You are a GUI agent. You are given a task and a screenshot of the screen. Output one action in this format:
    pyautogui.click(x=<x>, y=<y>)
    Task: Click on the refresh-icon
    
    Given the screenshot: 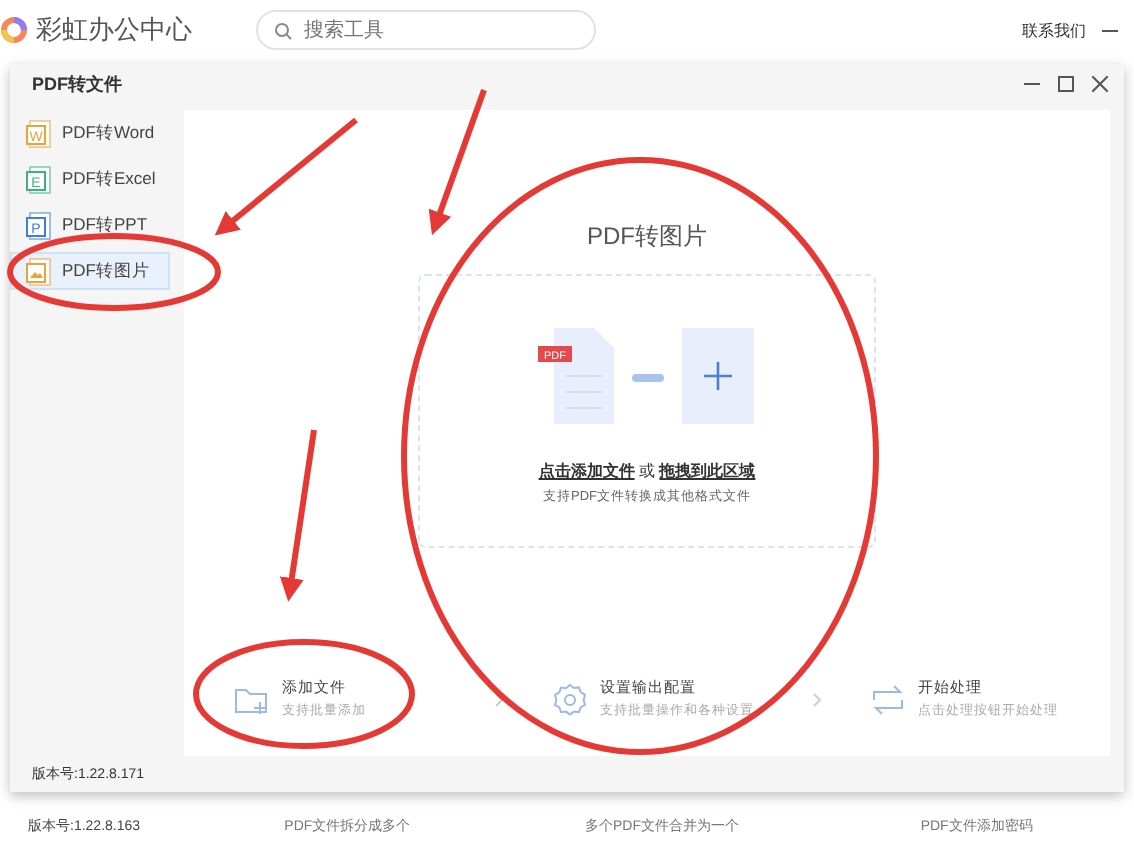 What is the action you would take?
    pyautogui.click(x=888, y=699)
    